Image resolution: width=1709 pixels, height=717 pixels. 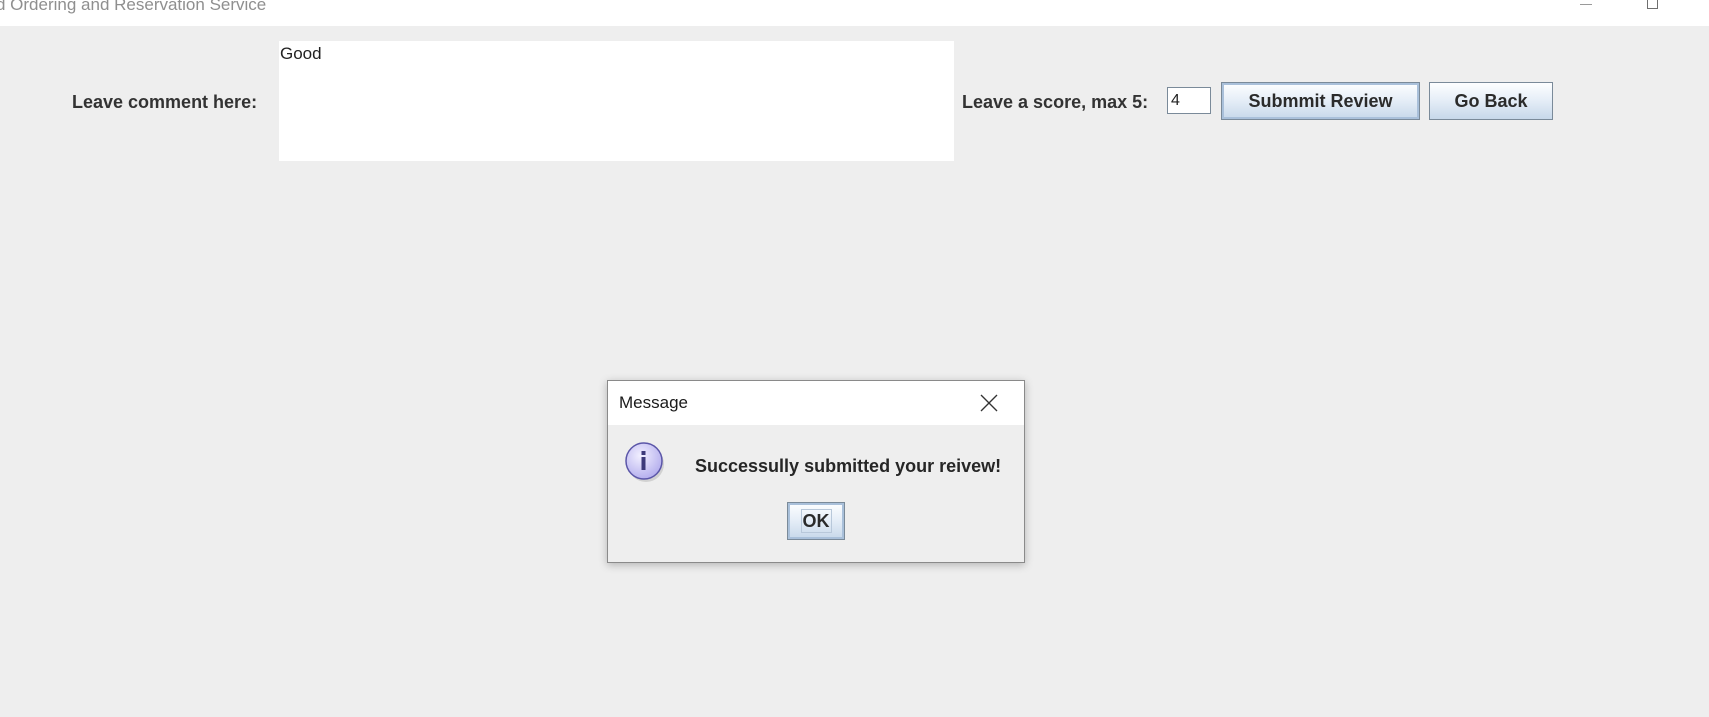 I want to click on dialog-message: Successully submitted your reivew!, so click(x=848, y=466).